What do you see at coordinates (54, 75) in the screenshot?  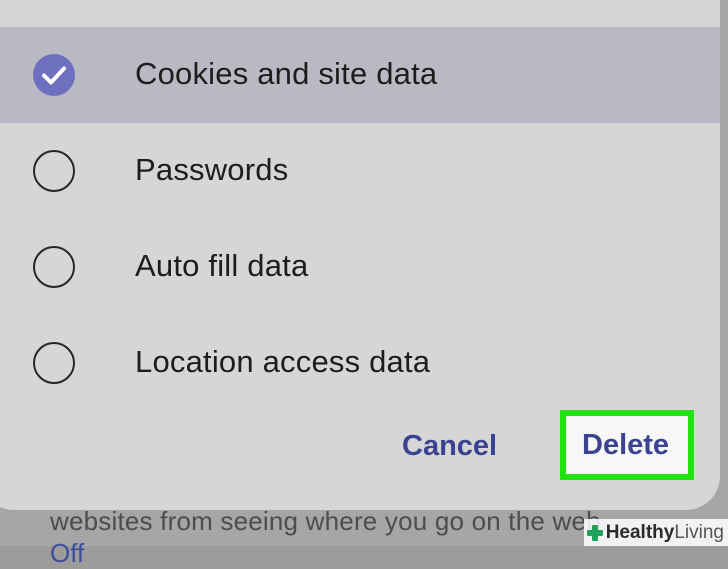 I see `check-circle-icon` at bounding box center [54, 75].